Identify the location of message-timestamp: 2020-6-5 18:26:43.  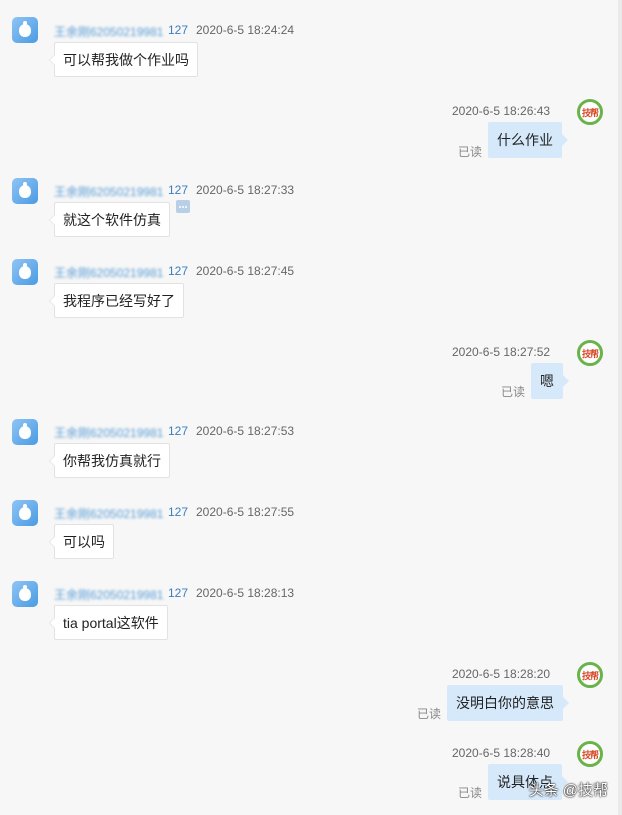
(501, 111).